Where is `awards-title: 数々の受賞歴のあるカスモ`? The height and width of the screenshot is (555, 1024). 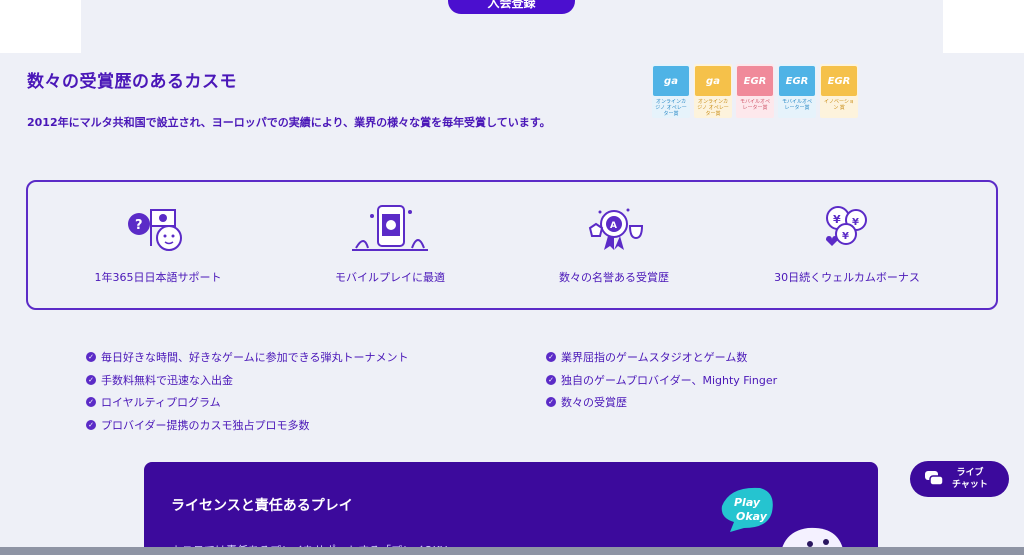 awards-title: 数々の受賞歴のあるカスモ is located at coordinates (132, 82).